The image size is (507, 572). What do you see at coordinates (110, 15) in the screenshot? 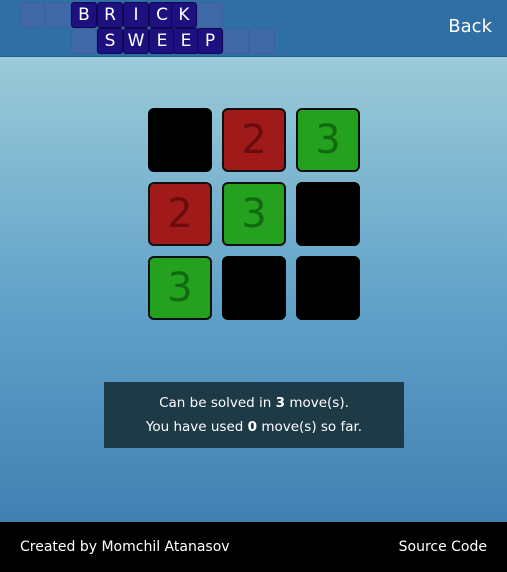
I see `logo-letter: R` at bounding box center [110, 15].